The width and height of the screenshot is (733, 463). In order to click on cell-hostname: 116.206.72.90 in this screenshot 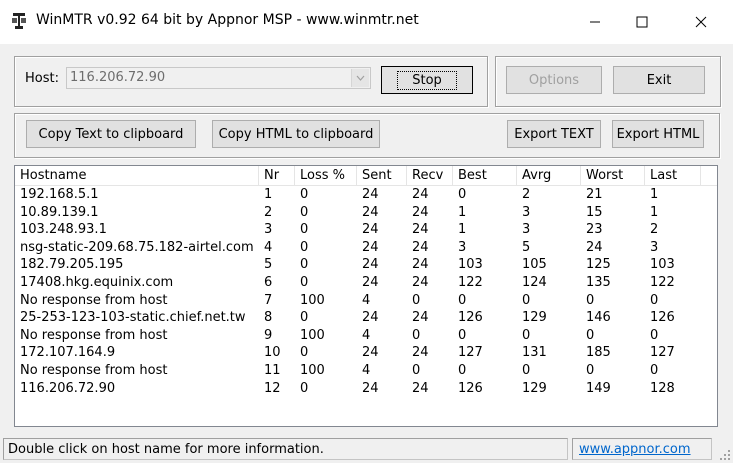, I will do `click(68, 388)`.